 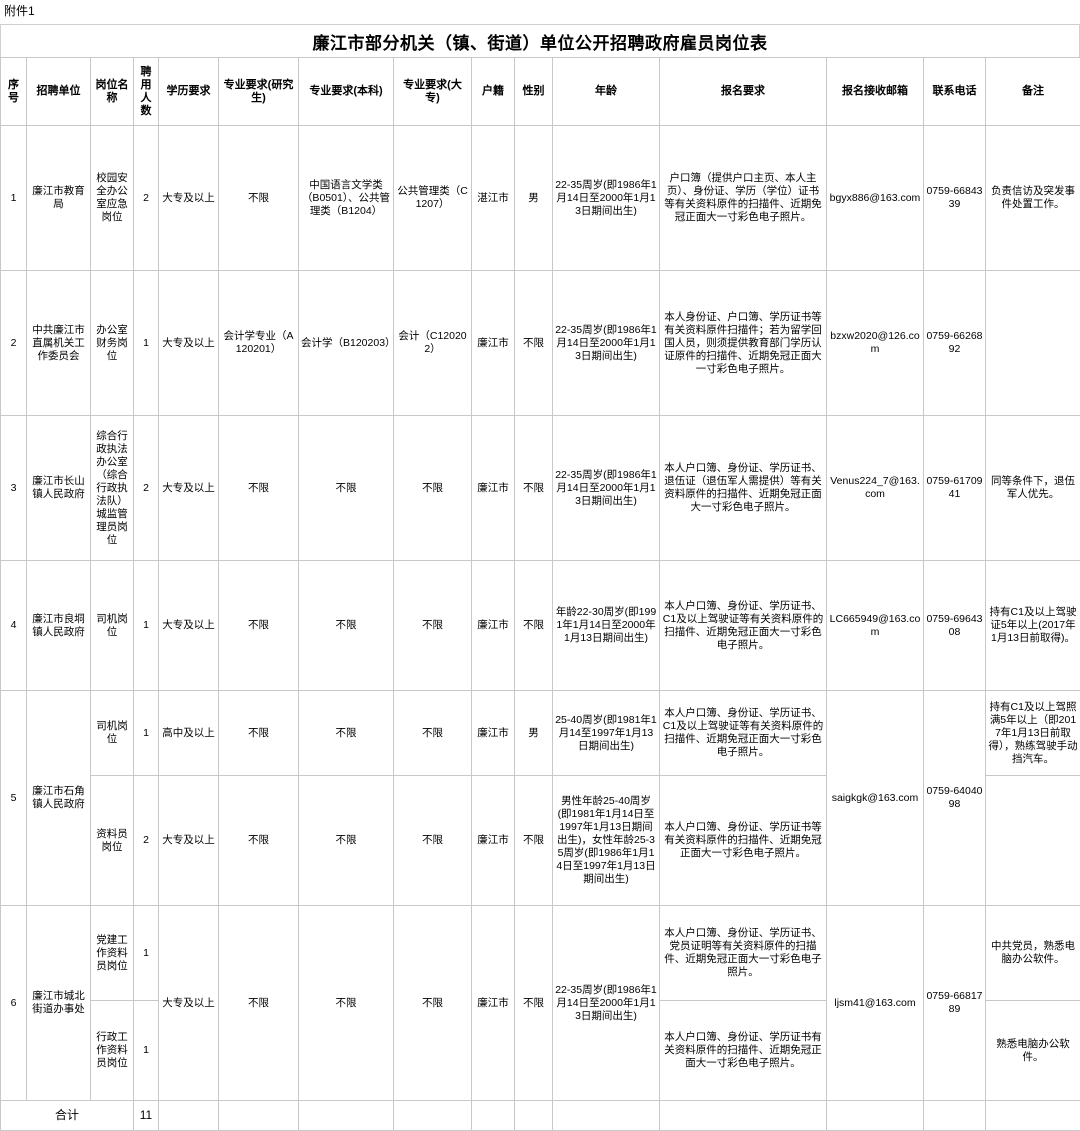 What do you see at coordinates (955, 1003) in the screenshot?
I see `cell-tel: 0759-6681789` at bounding box center [955, 1003].